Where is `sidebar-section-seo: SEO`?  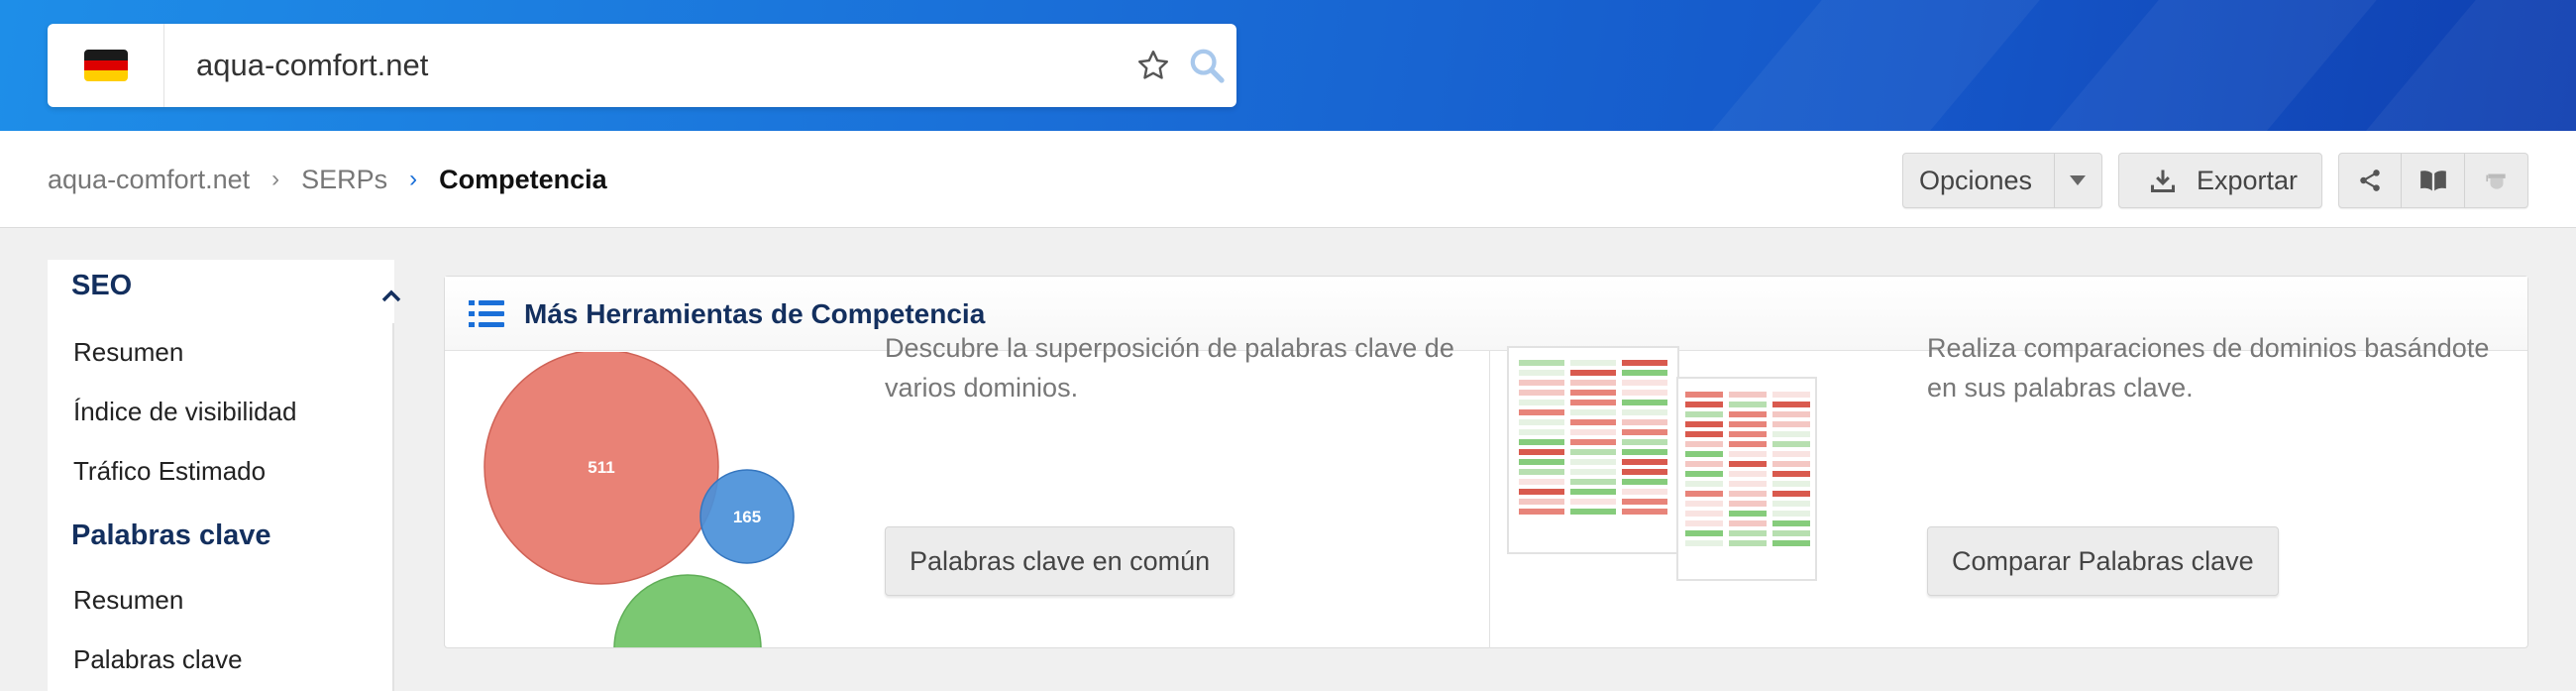
sidebar-section-seo: SEO is located at coordinates (101, 286).